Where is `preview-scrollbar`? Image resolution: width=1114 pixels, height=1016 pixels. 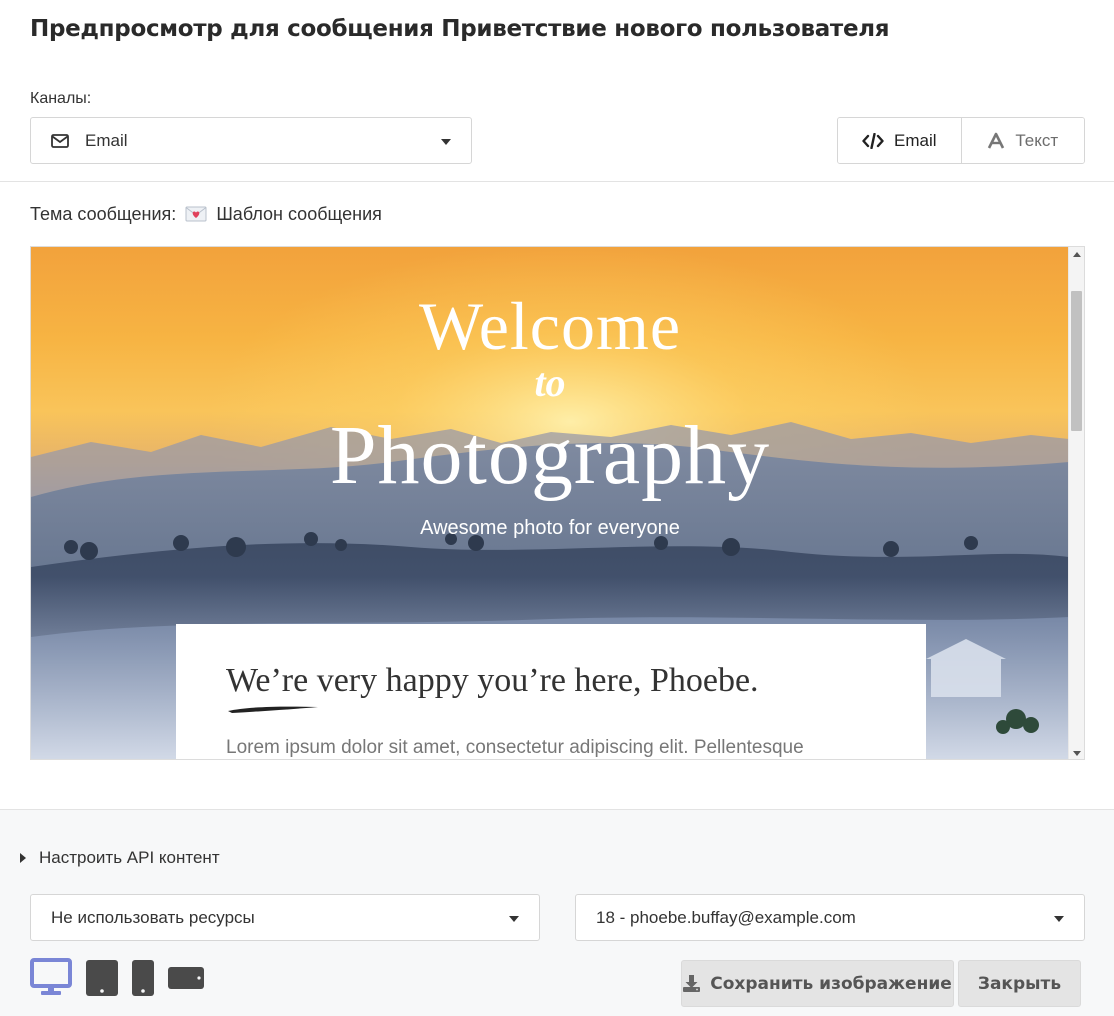 preview-scrollbar is located at coordinates (1076, 503).